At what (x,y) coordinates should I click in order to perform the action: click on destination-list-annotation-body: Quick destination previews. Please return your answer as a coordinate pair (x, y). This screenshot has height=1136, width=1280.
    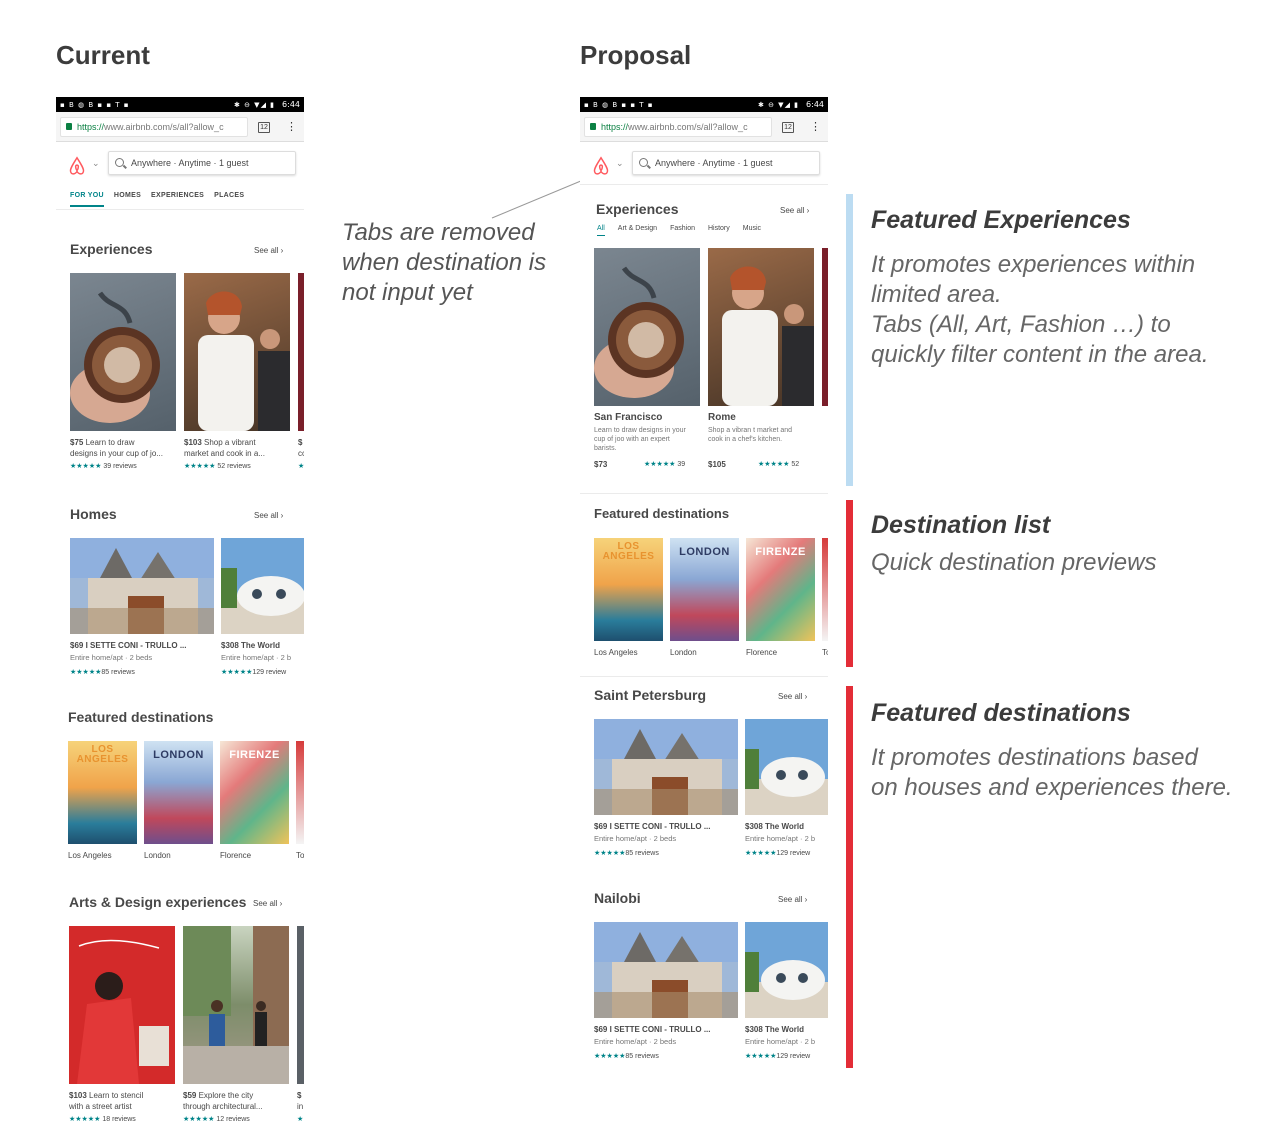
    Looking at the image, I should click on (1014, 562).